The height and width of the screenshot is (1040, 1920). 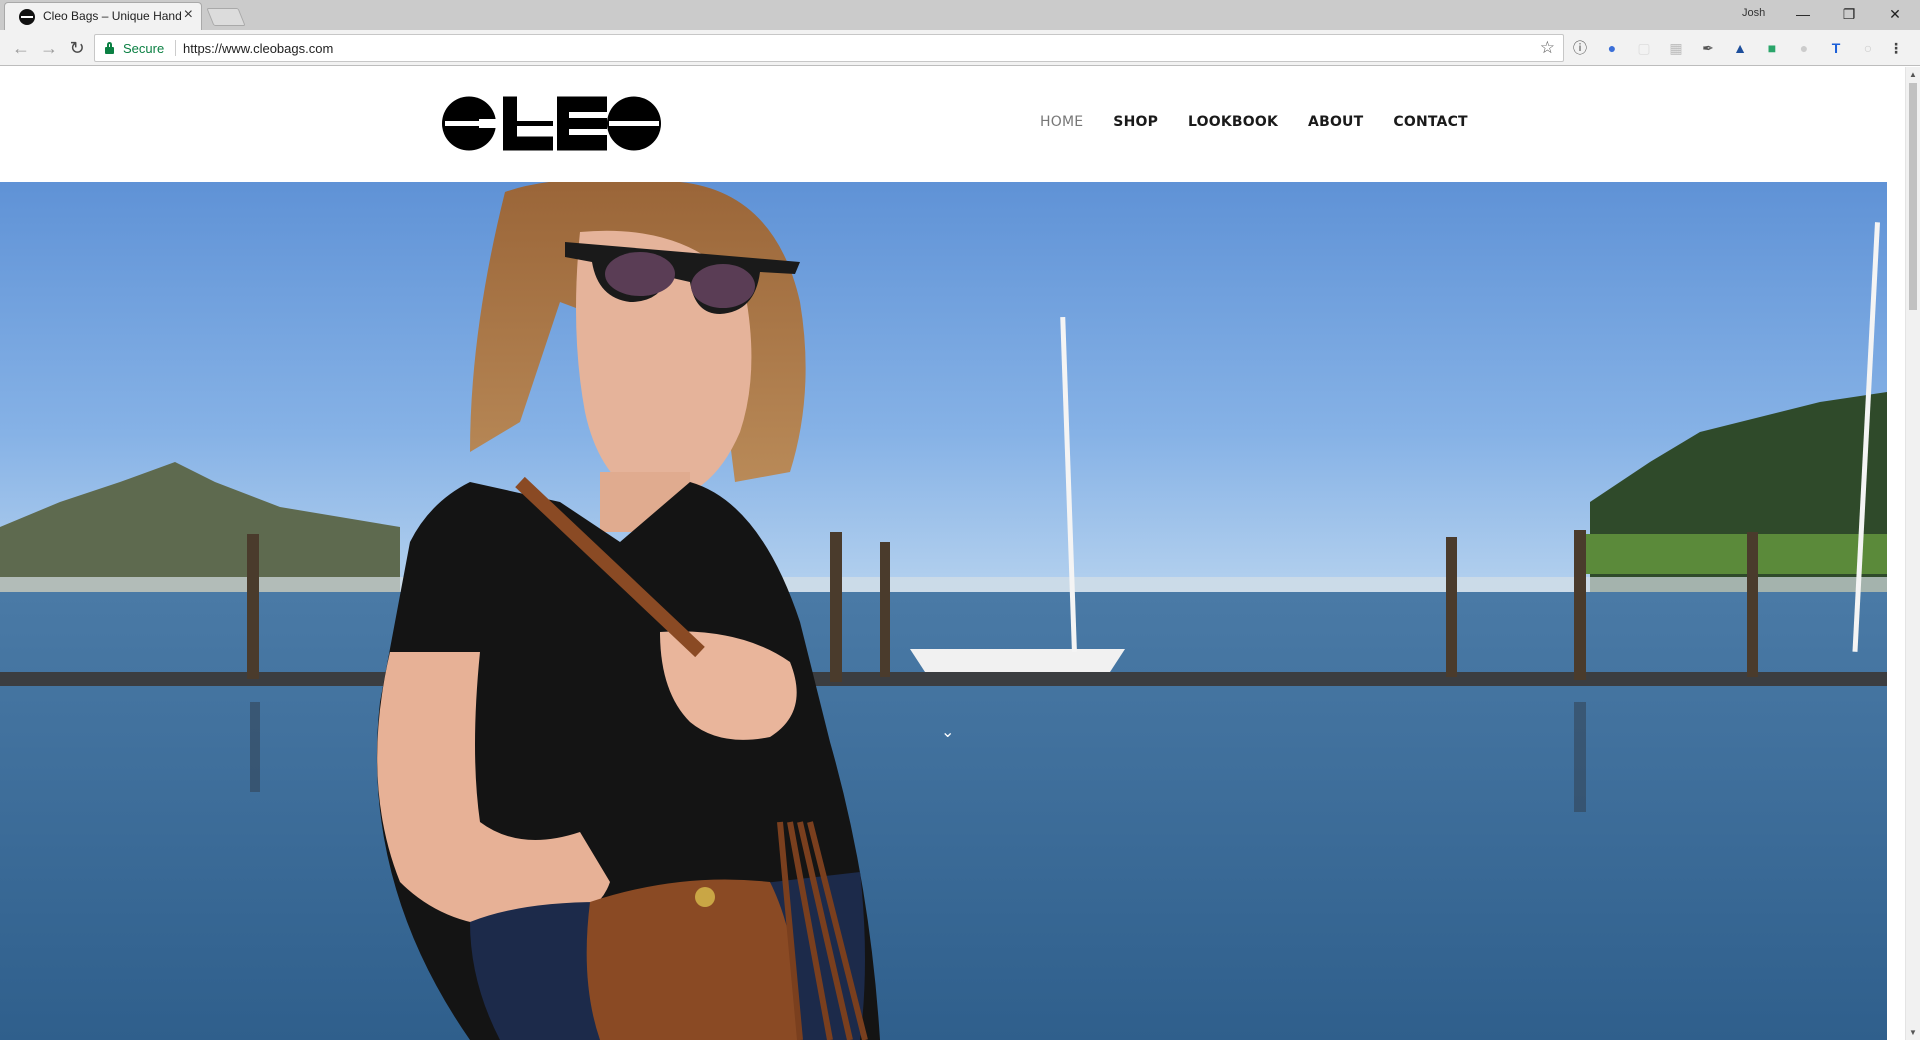 I want to click on gray-extension-icon: ●, so click(x=1804, y=48).